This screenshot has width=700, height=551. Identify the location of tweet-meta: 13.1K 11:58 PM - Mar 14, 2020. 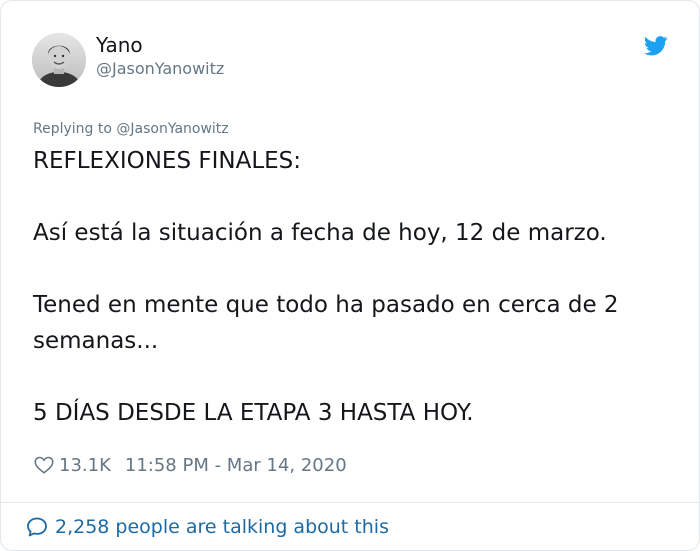
(190, 465).